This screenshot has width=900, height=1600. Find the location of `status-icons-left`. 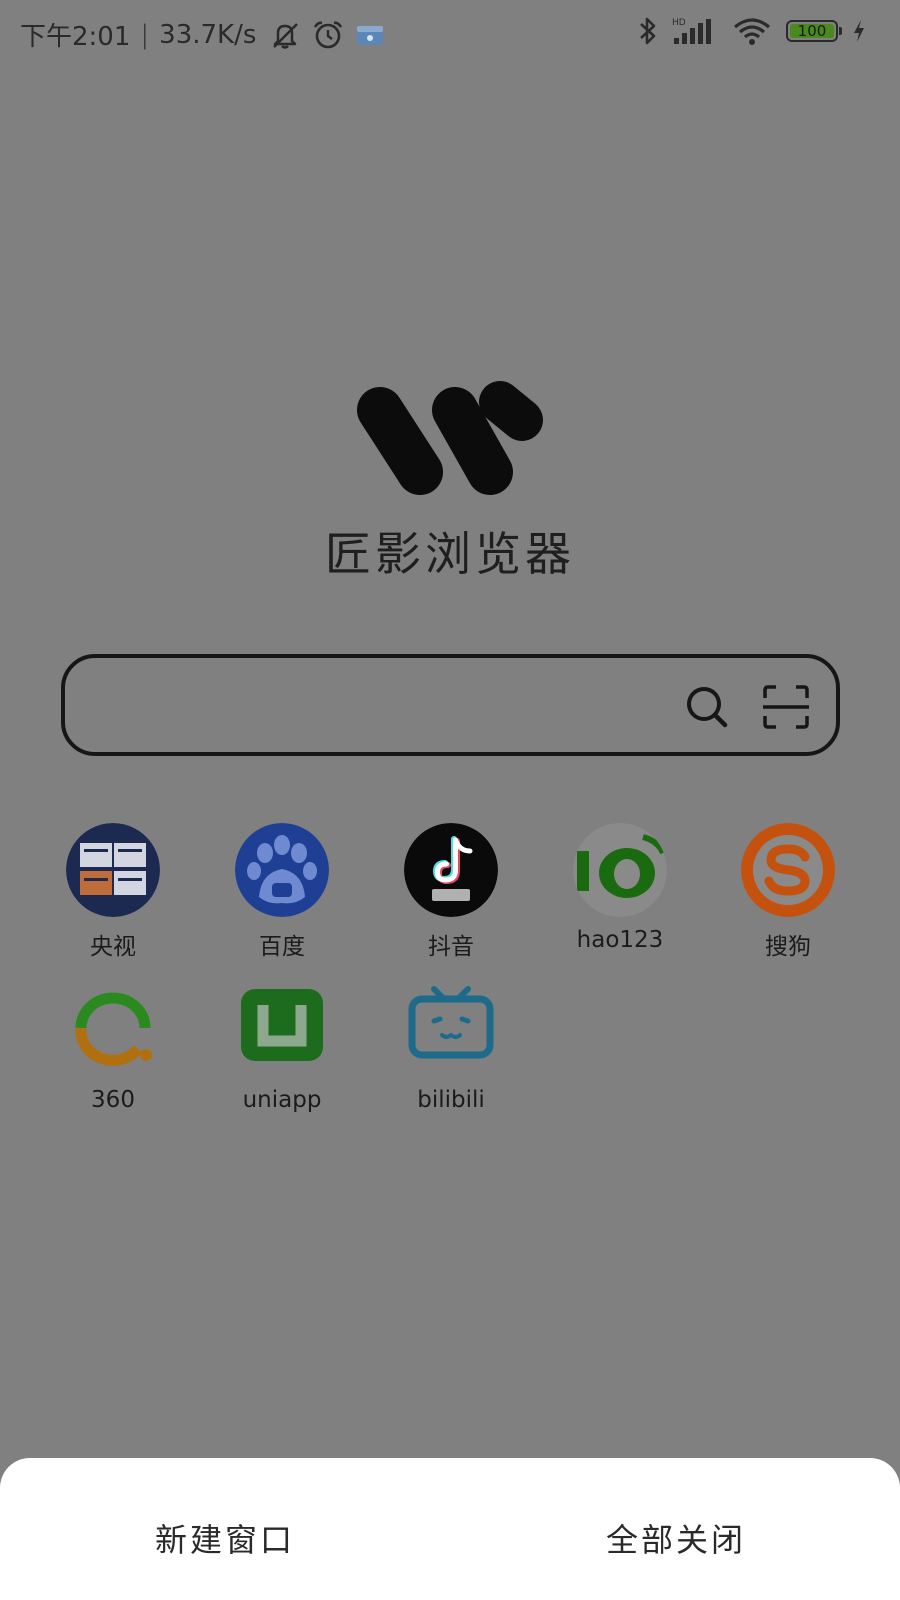

status-icons-left is located at coordinates (327, 35).